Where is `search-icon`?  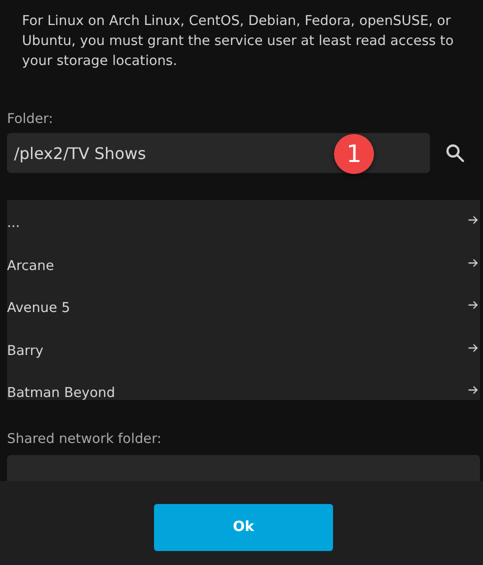
search-icon is located at coordinates (455, 153).